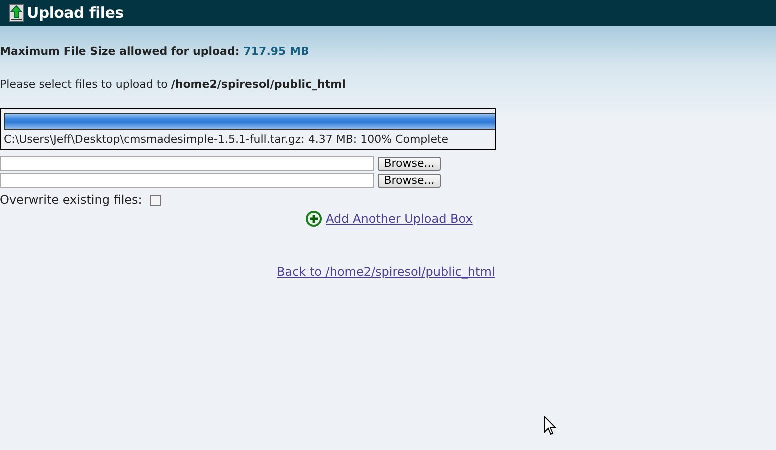 The image size is (776, 450). I want to click on page-title: Upload files, so click(75, 13).